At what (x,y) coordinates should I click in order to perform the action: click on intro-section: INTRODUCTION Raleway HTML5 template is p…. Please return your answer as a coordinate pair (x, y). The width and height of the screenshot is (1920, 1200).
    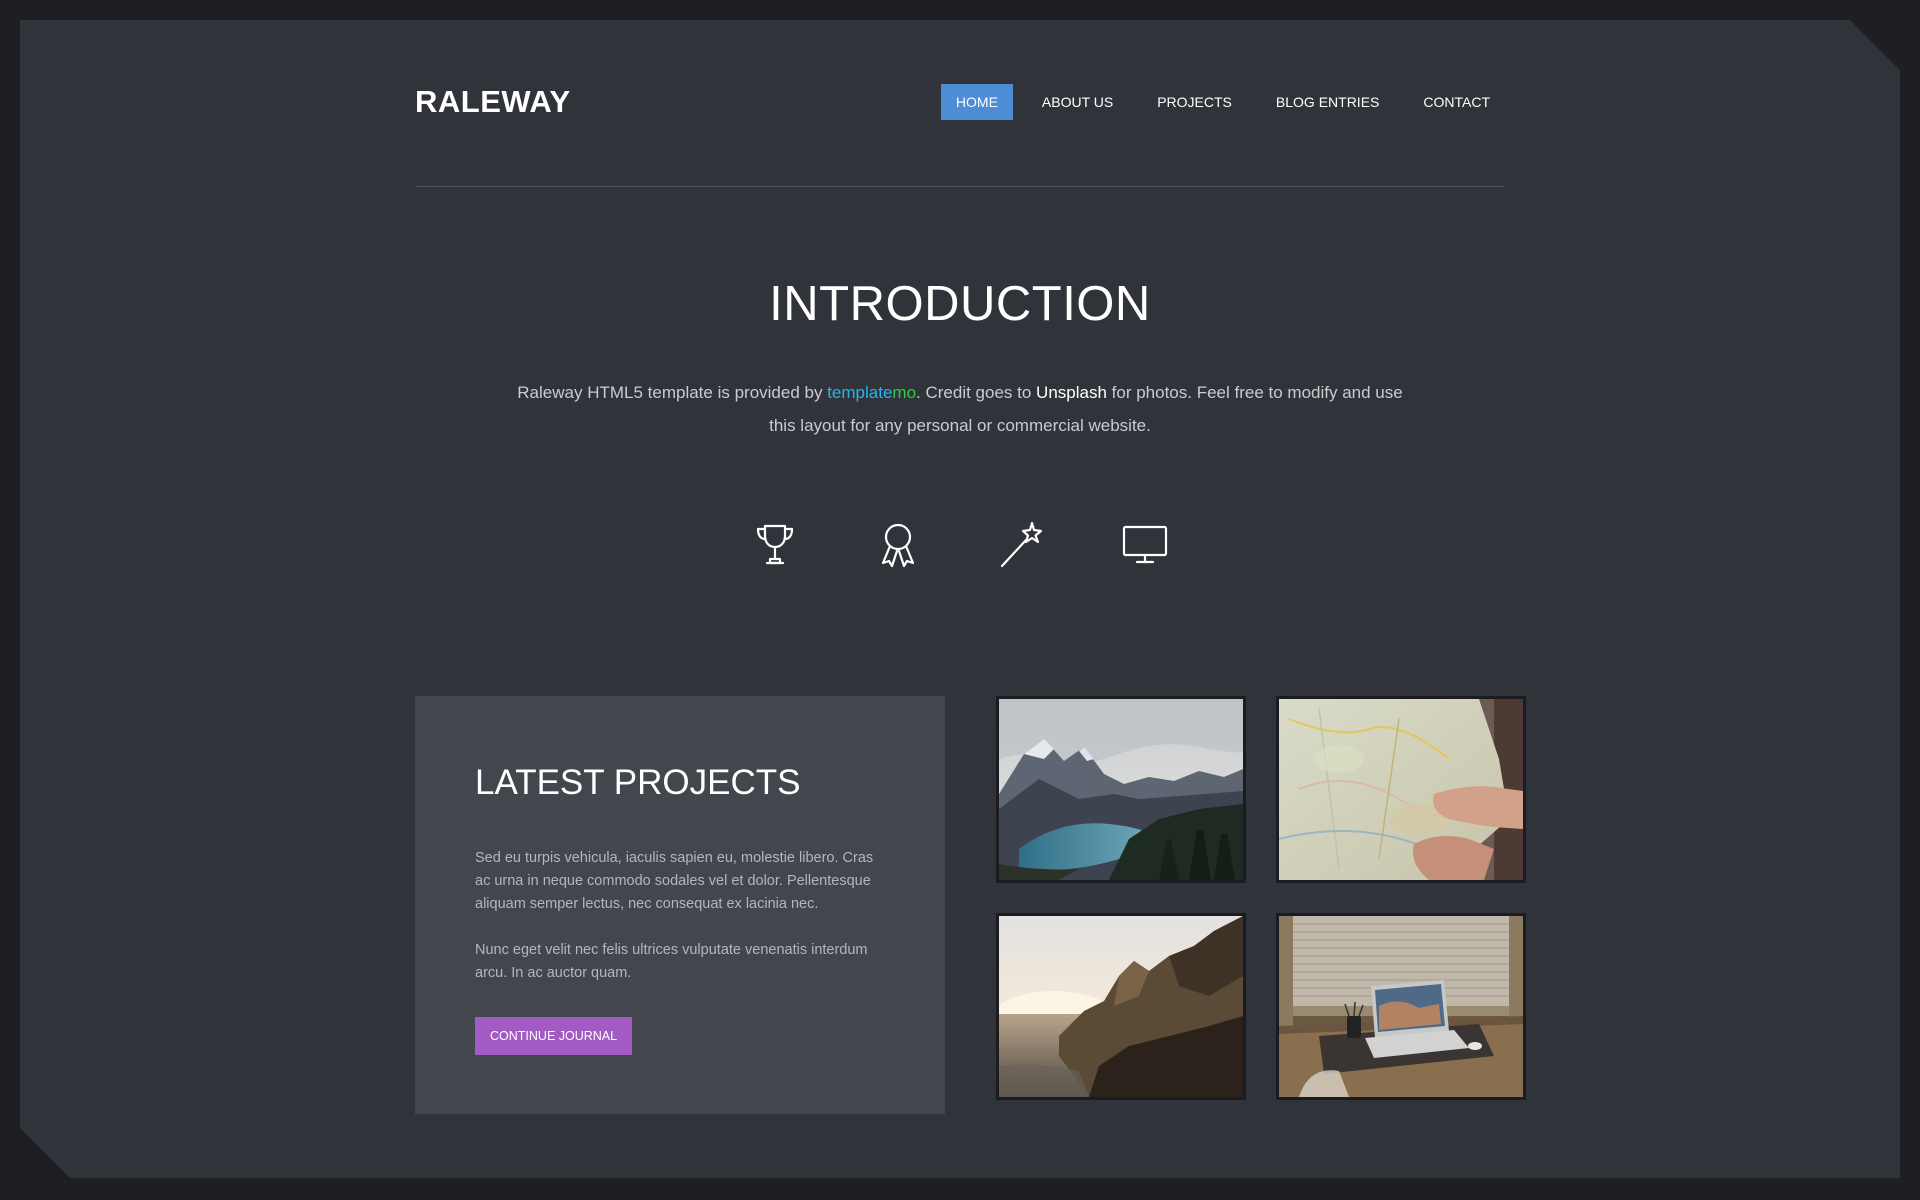
    Looking at the image, I should click on (960, 422).